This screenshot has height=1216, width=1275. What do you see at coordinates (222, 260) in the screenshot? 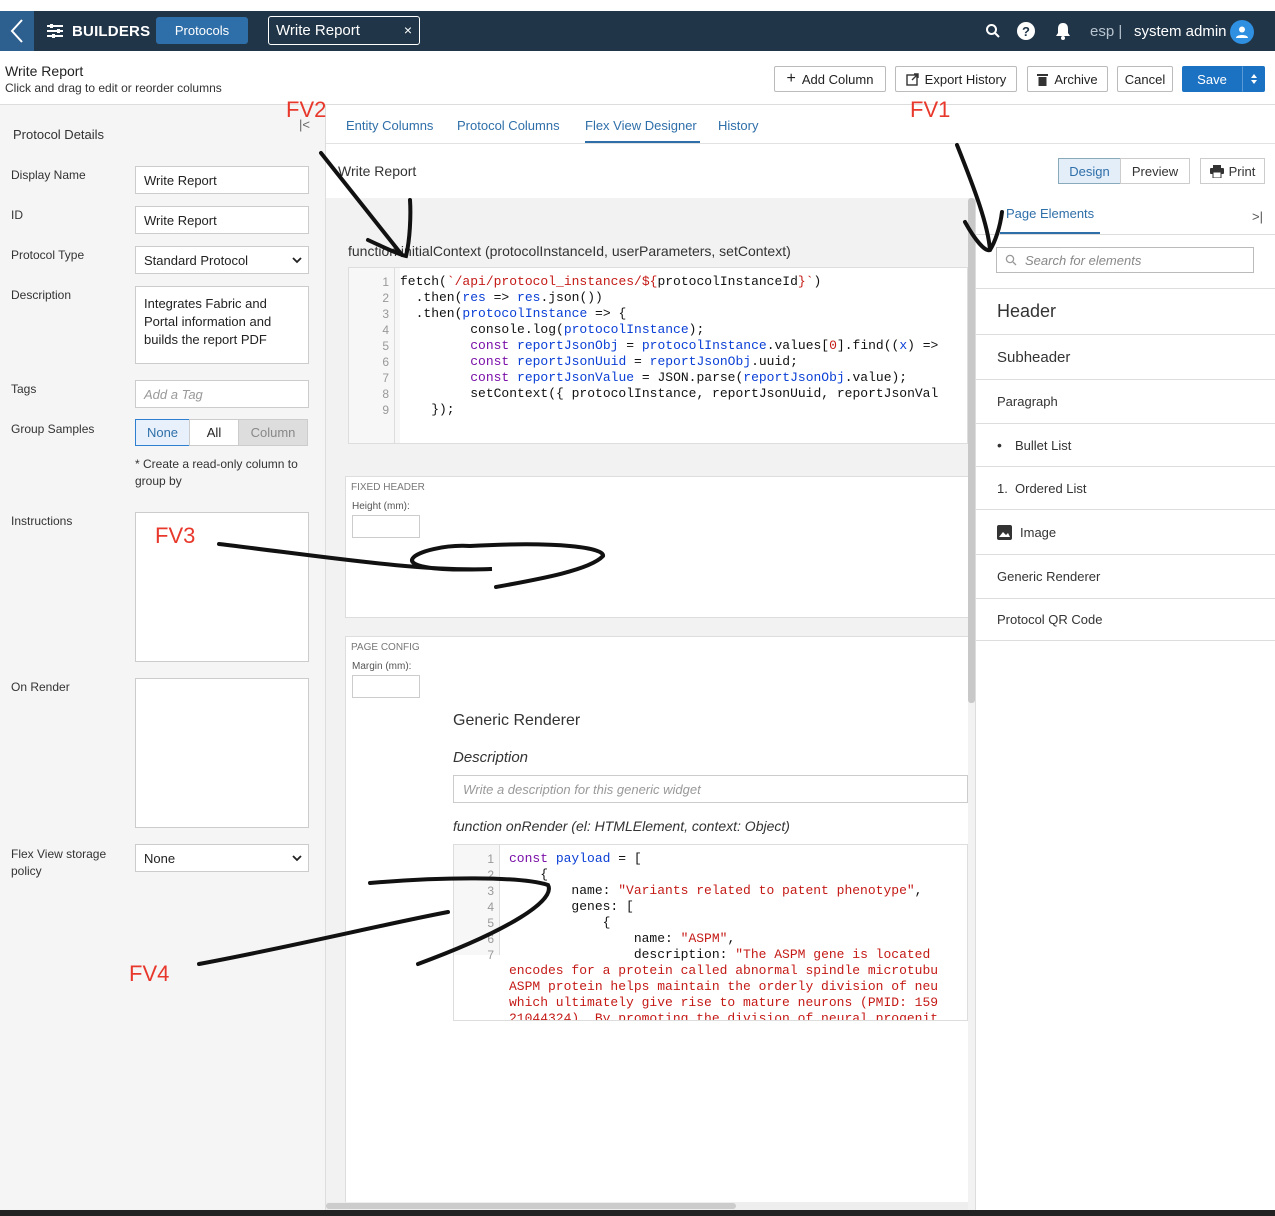
I see `protocol-type-select: Standard Protocol` at bounding box center [222, 260].